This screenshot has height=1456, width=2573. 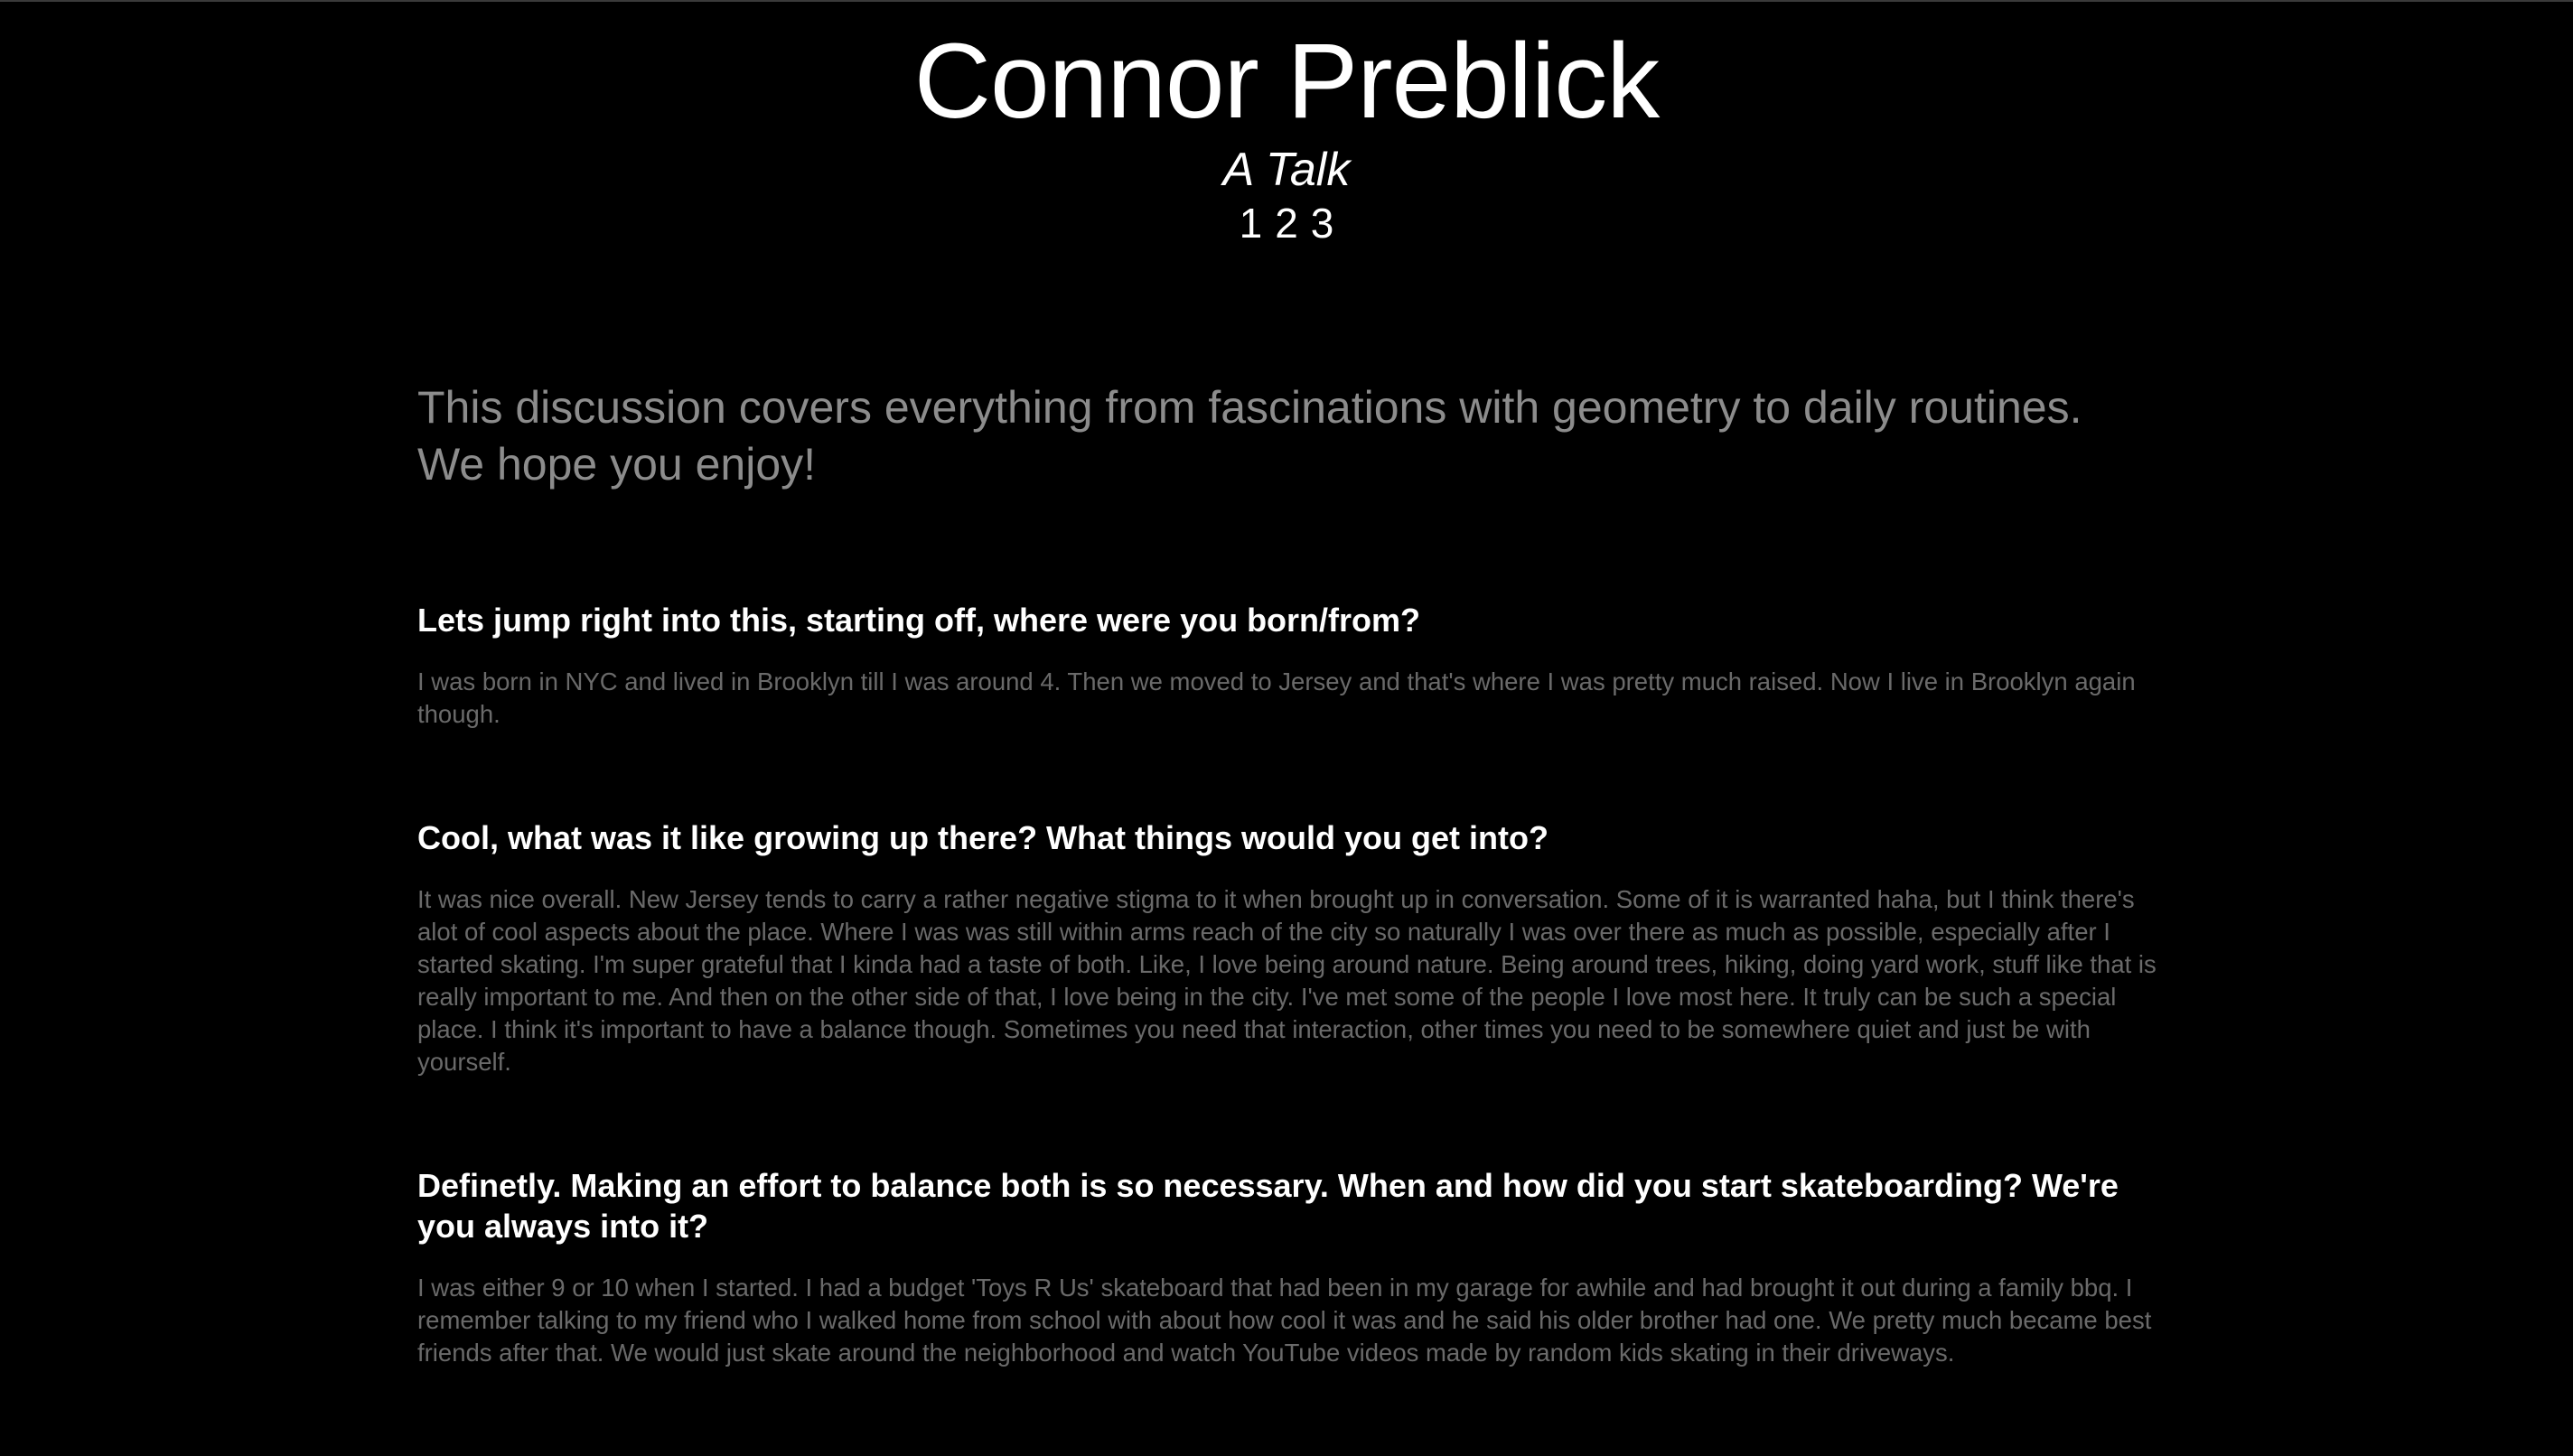 I want to click on page-link-1: 1, so click(x=1252, y=223).